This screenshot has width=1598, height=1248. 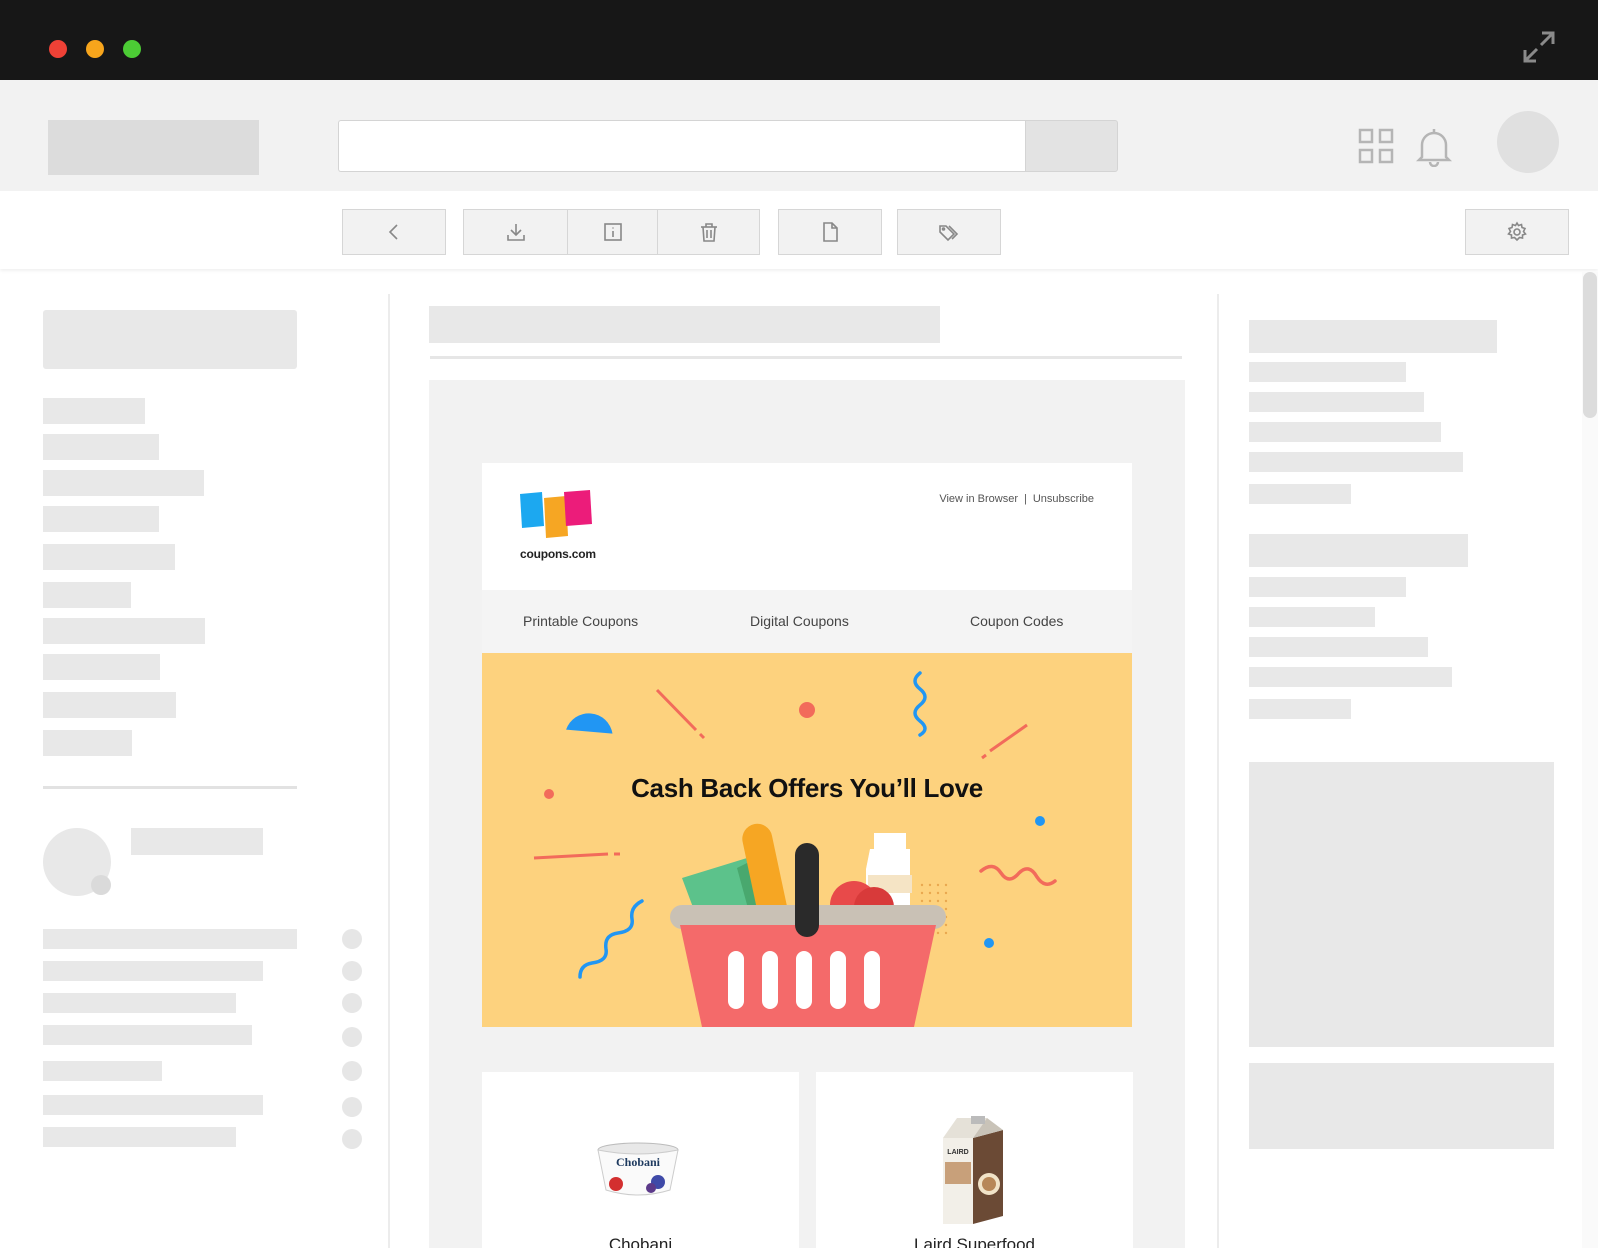 What do you see at coordinates (197, 841) in the screenshot?
I see `contact-name-placeholder` at bounding box center [197, 841].